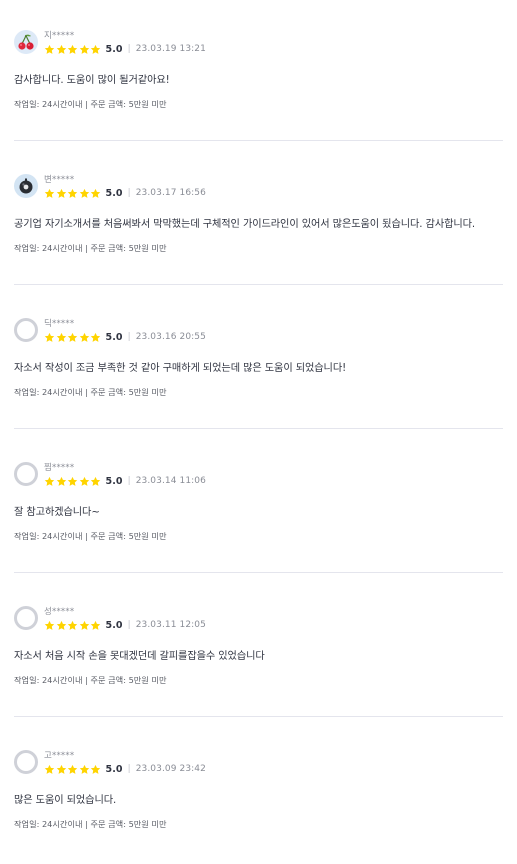 This screenshot has height=864, width=517. I want to click on review-username: 지*****, so click(59, 36).